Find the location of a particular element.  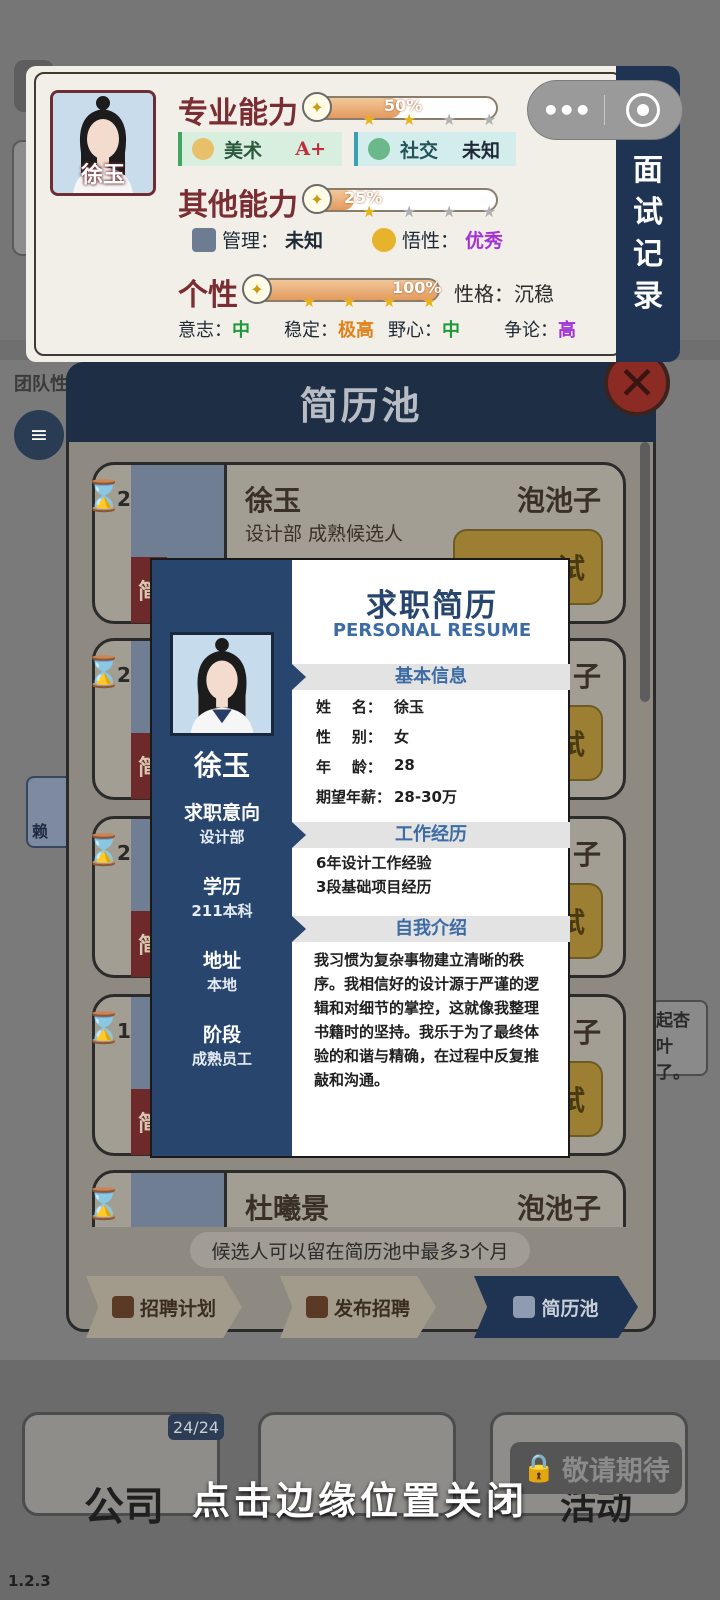

speech-bubble: 起杏叶 了。 is located at coordinates (679, 1041).